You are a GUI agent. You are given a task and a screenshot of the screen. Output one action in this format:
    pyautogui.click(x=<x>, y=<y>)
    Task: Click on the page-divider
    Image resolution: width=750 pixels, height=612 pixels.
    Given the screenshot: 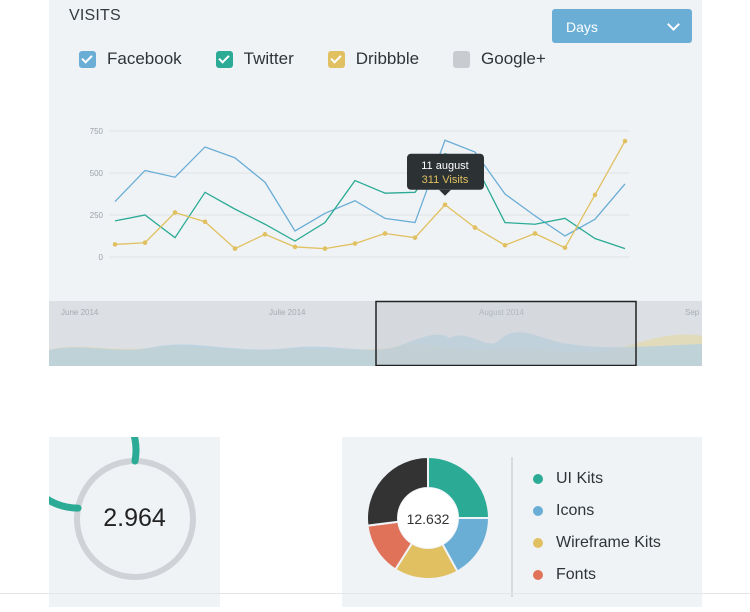 What is the action you would take?
    pyautogui.click(x=375, y=593)
    